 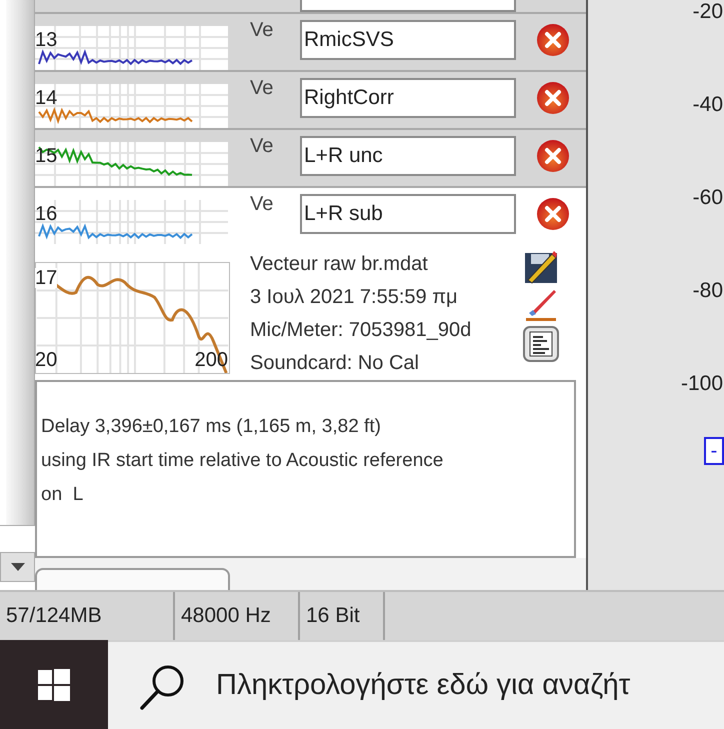 I want to click on measurement-number: 15, so click(x=46, y=156).